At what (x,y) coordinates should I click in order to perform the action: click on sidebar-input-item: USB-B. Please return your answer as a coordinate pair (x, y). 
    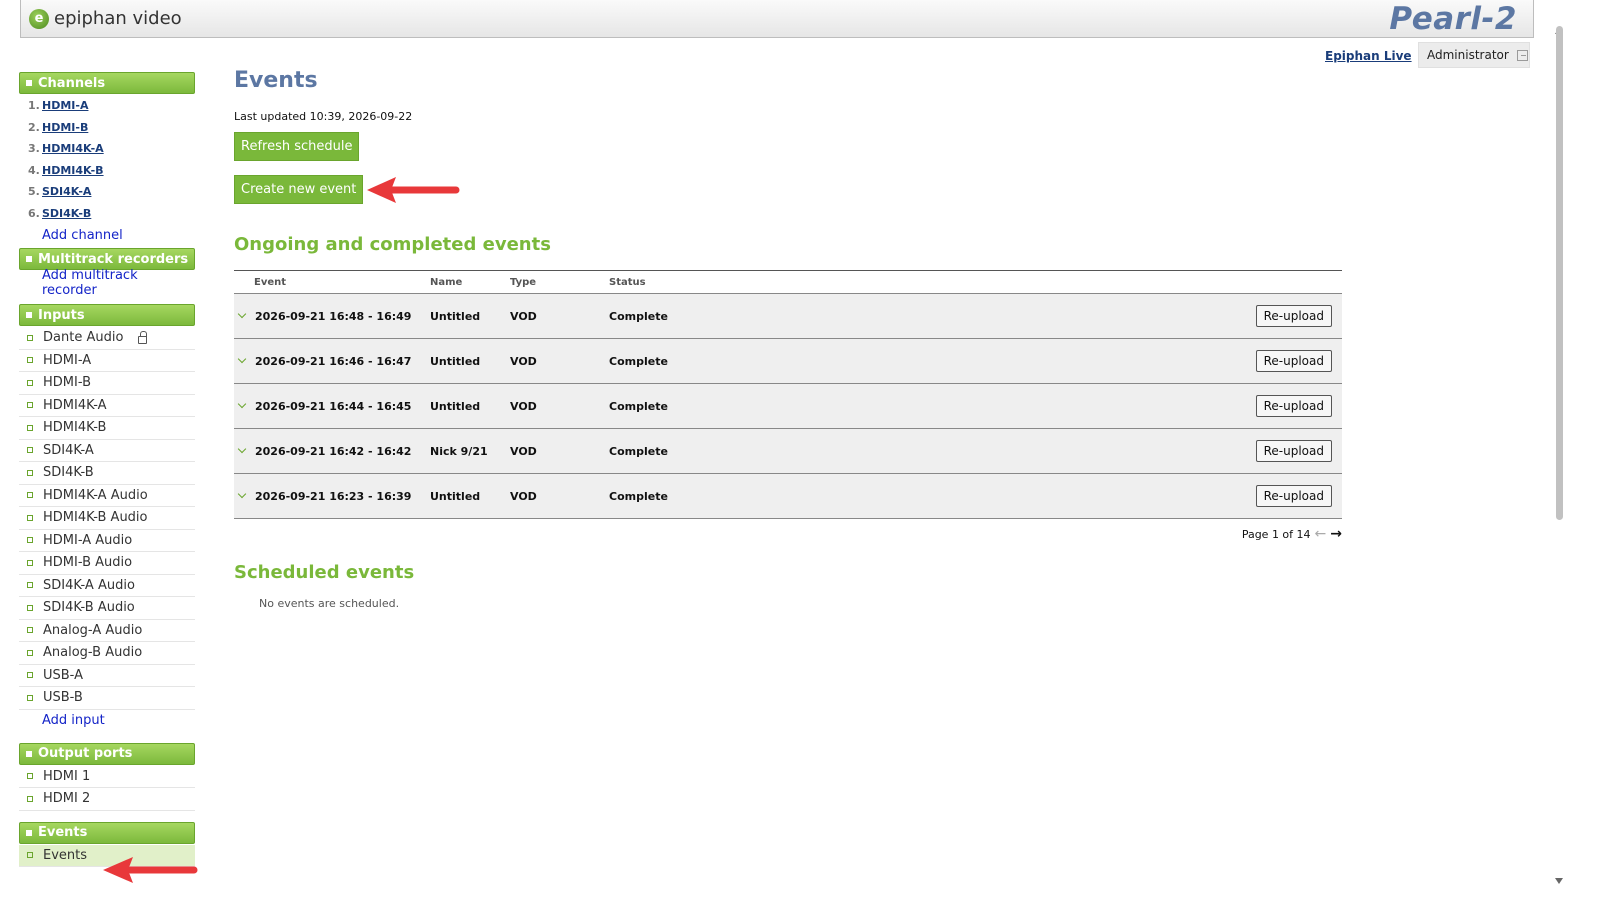
    Looking at the image, I should click on (107, 698).